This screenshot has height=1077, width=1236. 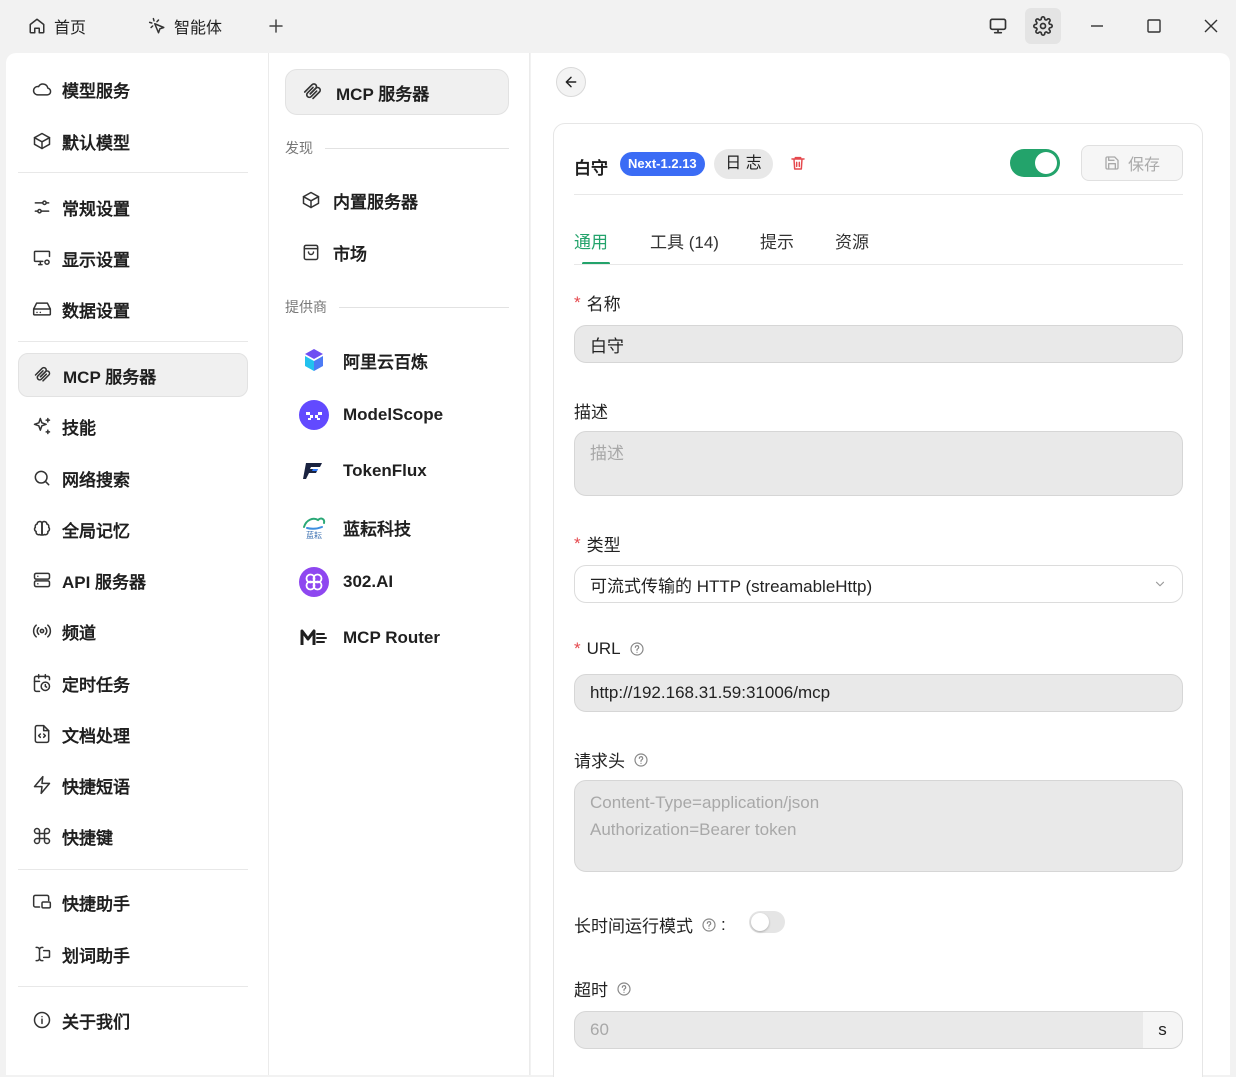 I want to click on home-icon, so click(x=37, y=26).